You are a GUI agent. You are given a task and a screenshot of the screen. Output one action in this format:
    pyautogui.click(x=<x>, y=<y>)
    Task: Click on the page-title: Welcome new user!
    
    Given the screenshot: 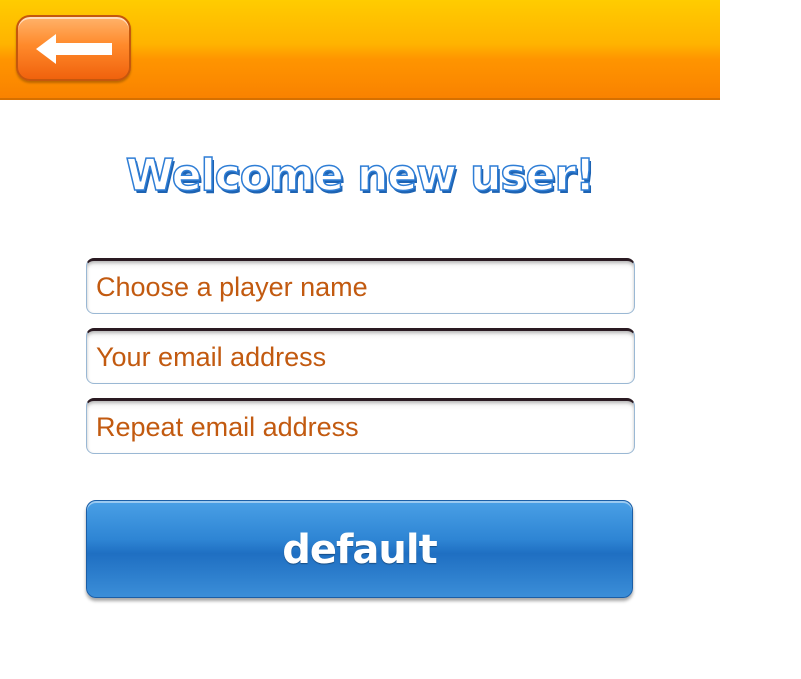 What is the action you would take?
    pyautogui.click(x=360, y=175)
    